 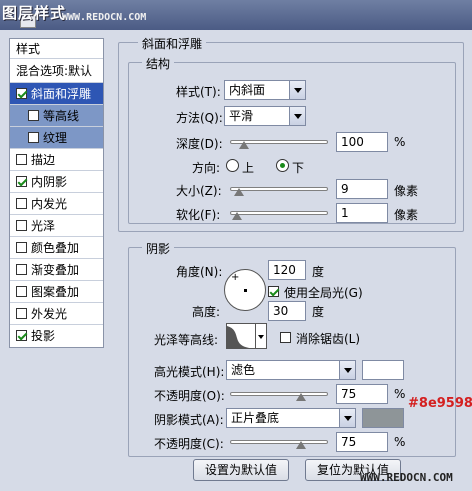 What do you see at coordinates (56, 71) in the screenshot?
I see `blend-options-item: 混合选项:默认` at bounding box center [56, 71].